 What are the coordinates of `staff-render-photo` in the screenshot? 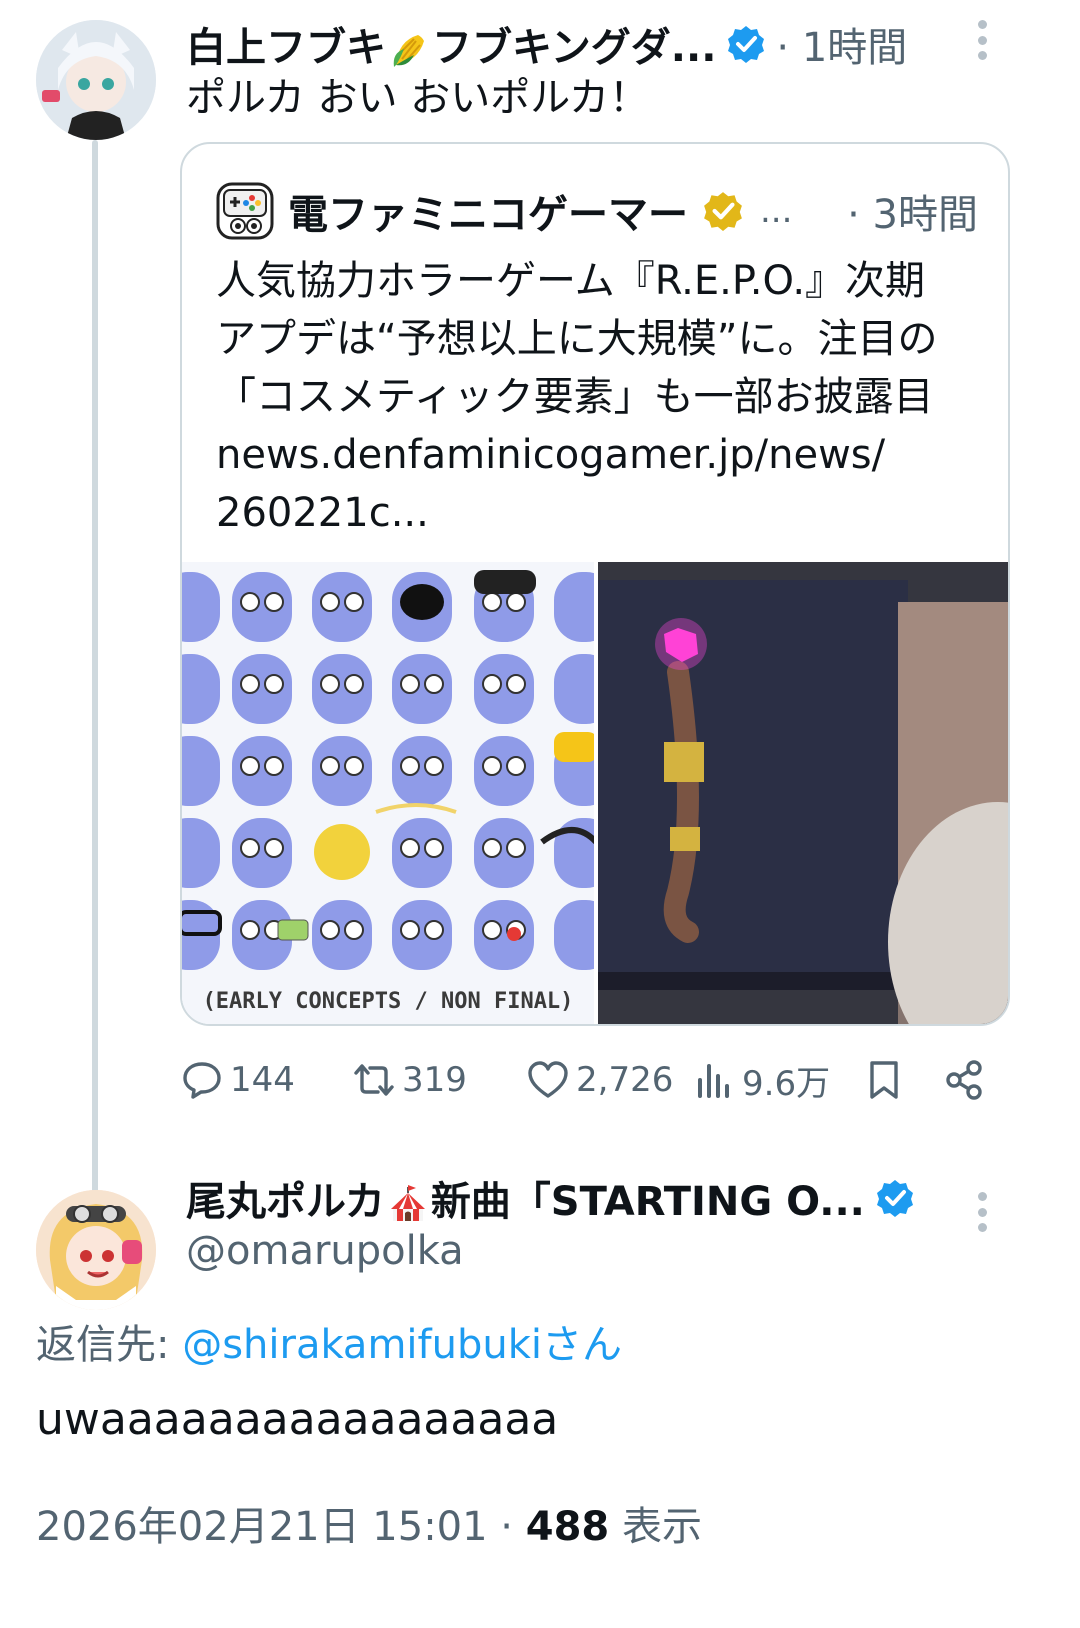 It's located at (803, 793).